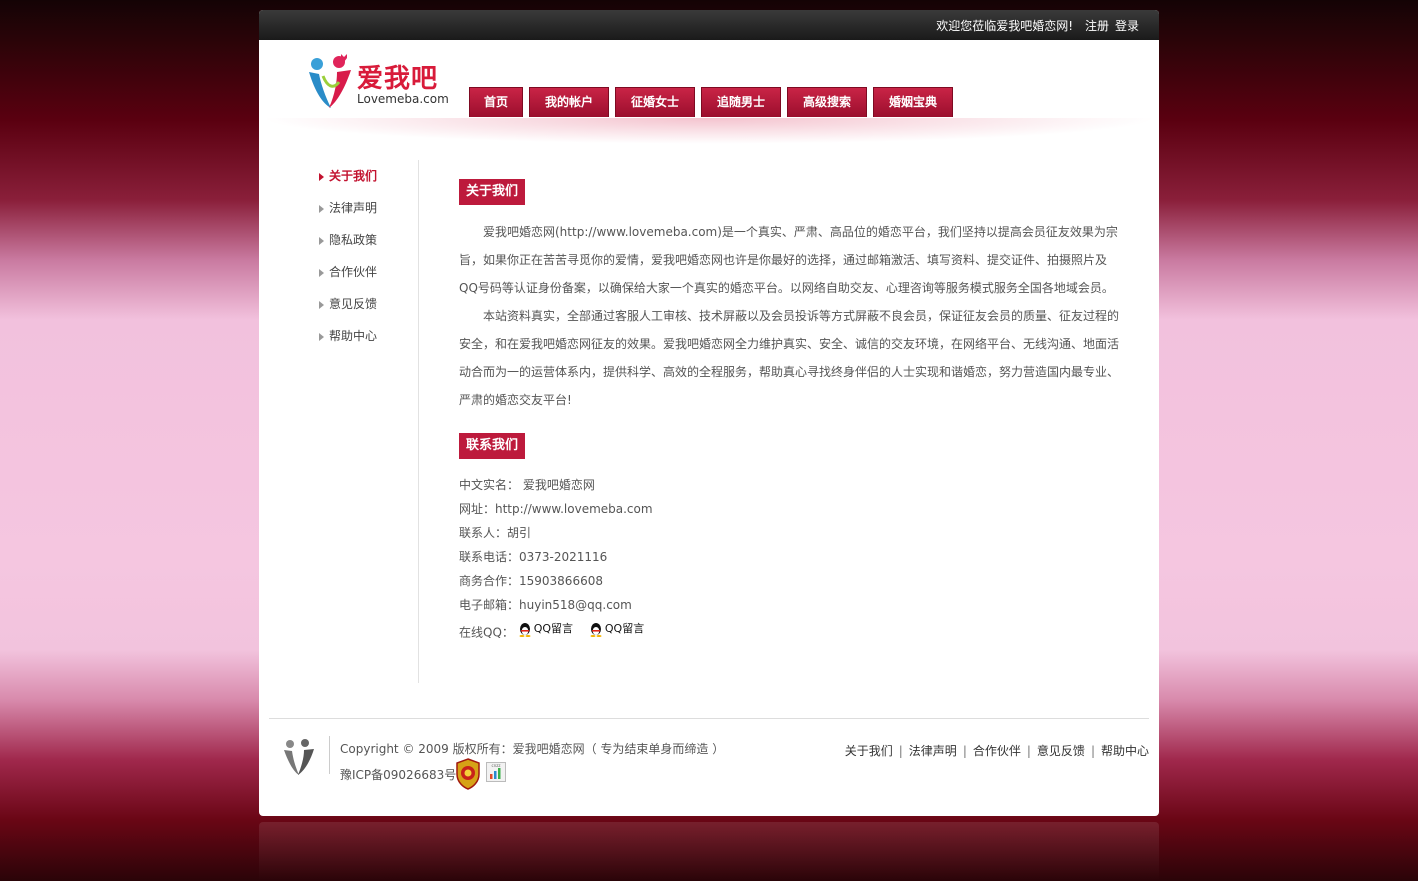 Image resolution: width=1418 pixels, height=881 pixels. I want to click on footer-logo-icon, so click(299, 757).